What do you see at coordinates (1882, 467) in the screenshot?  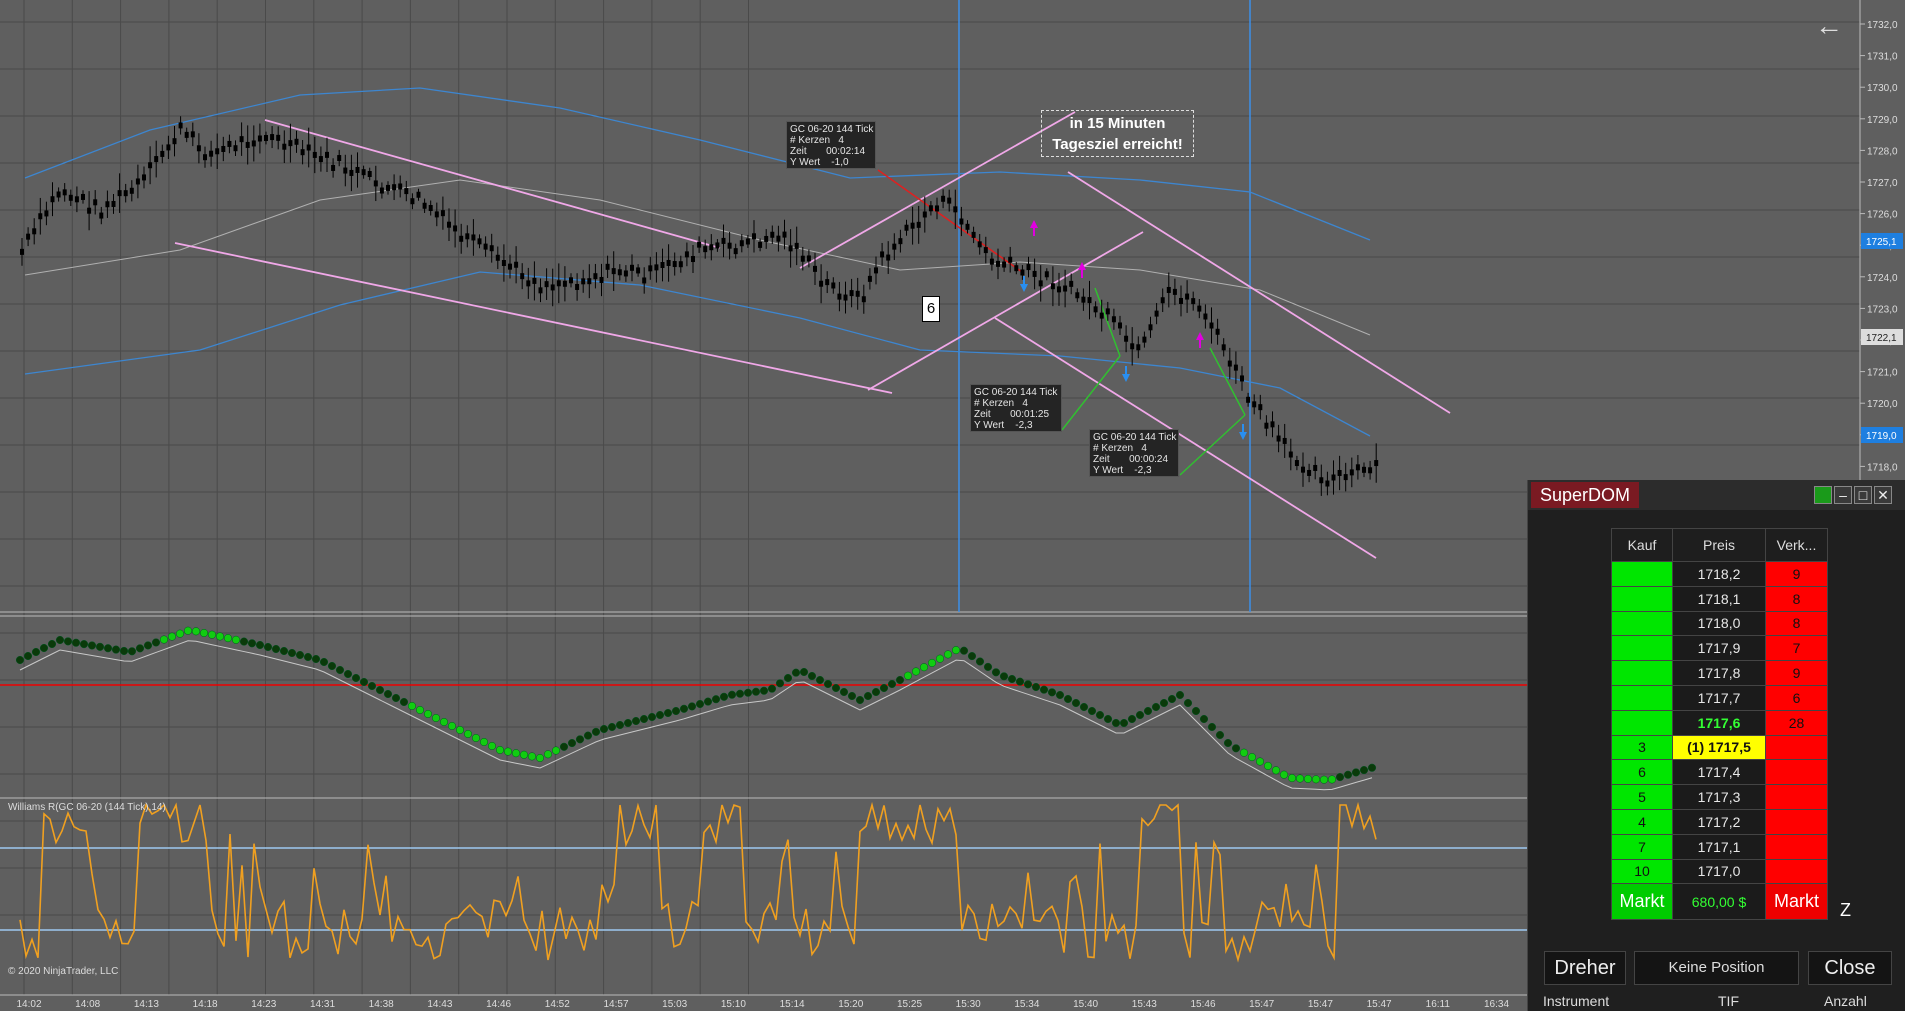 I see `price-label: 1718,0` at bounding box center [1882, 467].